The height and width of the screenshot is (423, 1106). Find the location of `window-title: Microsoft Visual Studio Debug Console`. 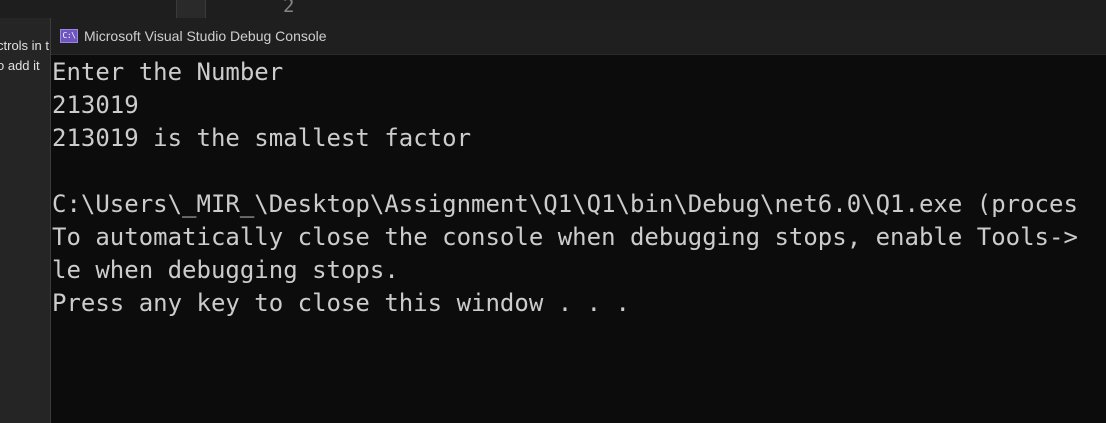

window-title: Microsoft Visual Studio Debug Console is located at coordinates (205, 36).